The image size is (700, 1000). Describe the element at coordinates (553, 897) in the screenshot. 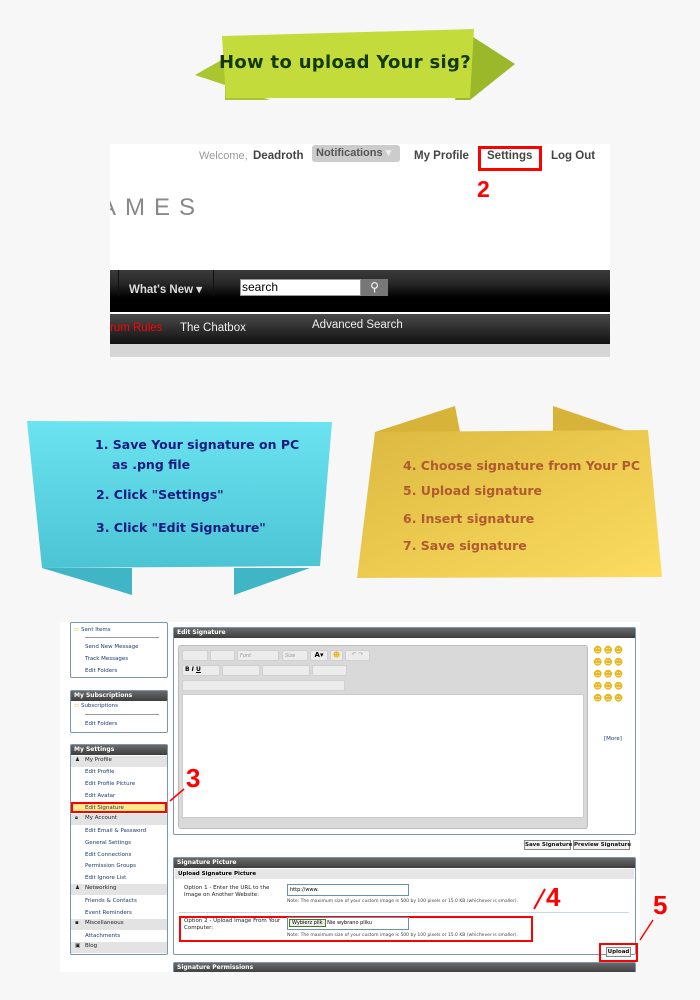

I see `step-4-marker: 4` at that location.